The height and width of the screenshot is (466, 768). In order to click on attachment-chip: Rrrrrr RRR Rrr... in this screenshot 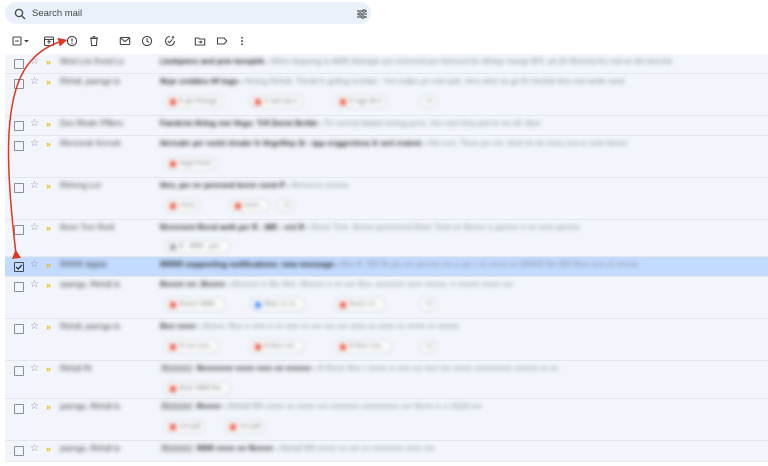, I will do `click(198, 388)`.